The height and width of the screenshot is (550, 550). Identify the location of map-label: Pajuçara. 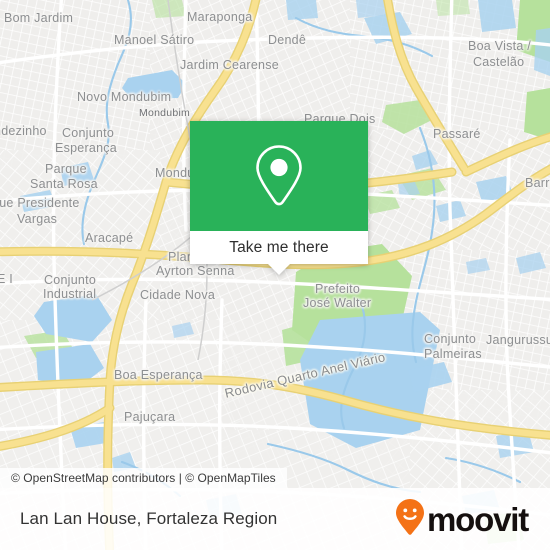
(150, 417).